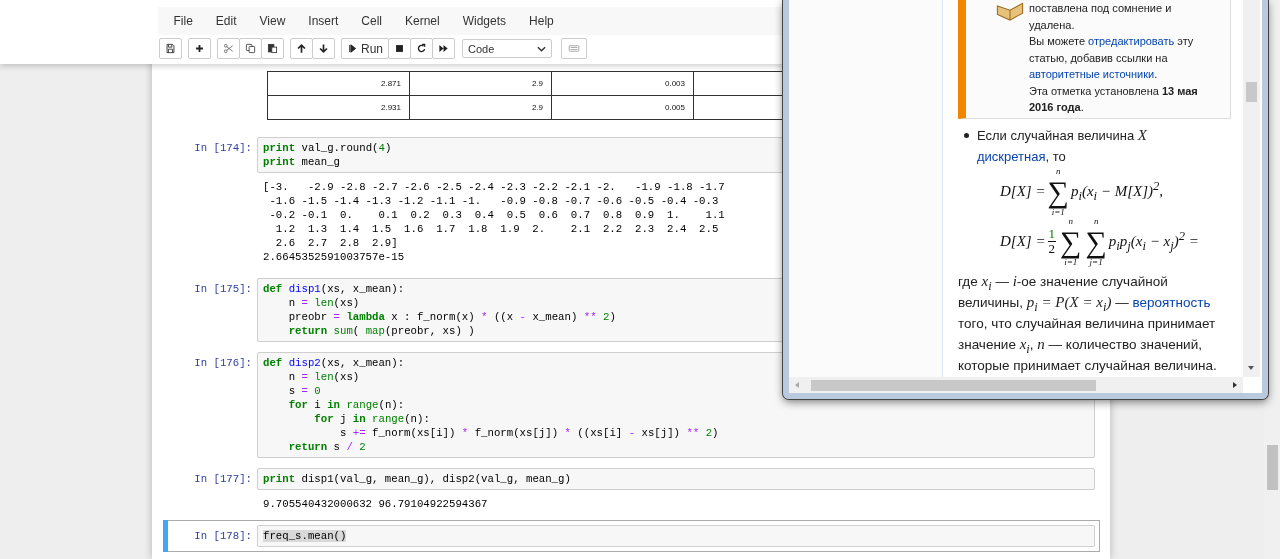  I want to click on move-down-button, so click(323, 48).